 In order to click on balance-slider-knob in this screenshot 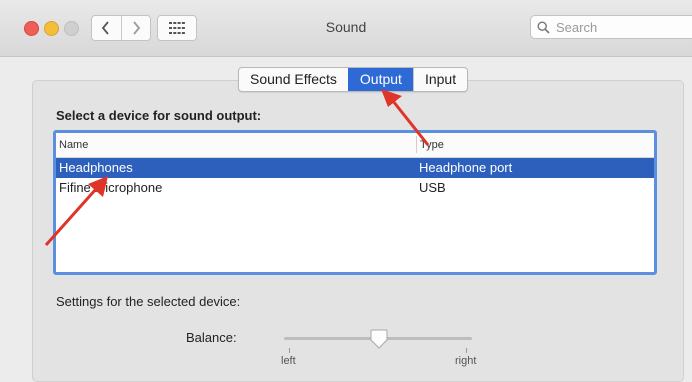, I will do `click(379, 339)`.